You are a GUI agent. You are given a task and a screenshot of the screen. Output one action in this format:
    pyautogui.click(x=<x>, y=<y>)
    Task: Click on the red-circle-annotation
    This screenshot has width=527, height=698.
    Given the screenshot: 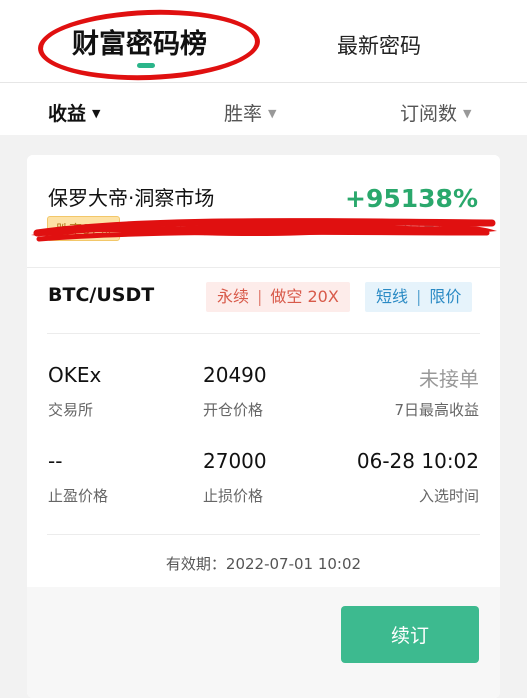 What is the action you would take?
    pyautogui.click(x=149, y=45)
    